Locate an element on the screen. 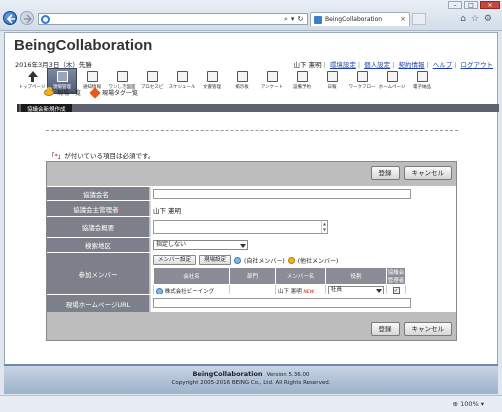  forward-button is located at coordinates (27, 18).